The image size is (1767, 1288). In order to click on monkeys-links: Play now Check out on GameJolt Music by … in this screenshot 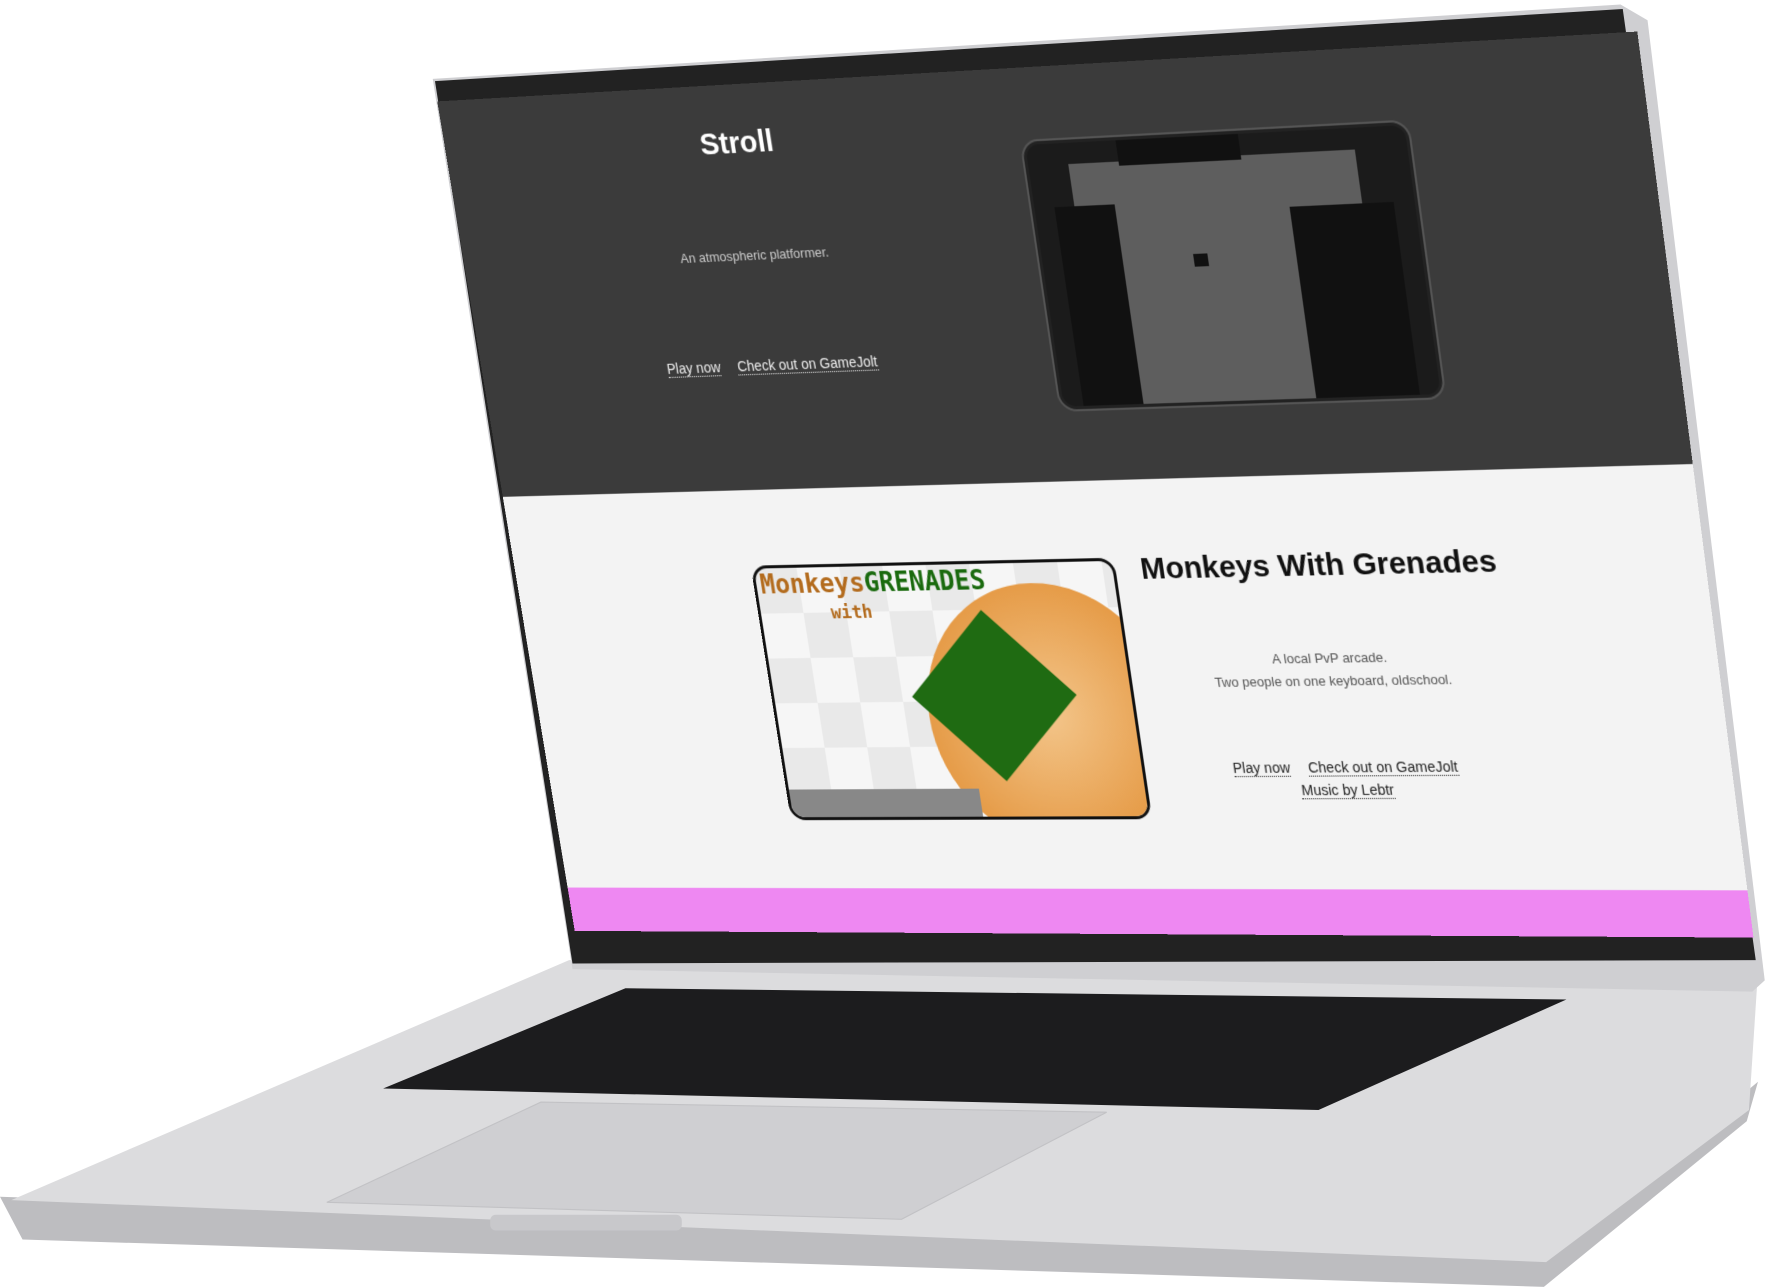, I will do `click(1348, 778)`.